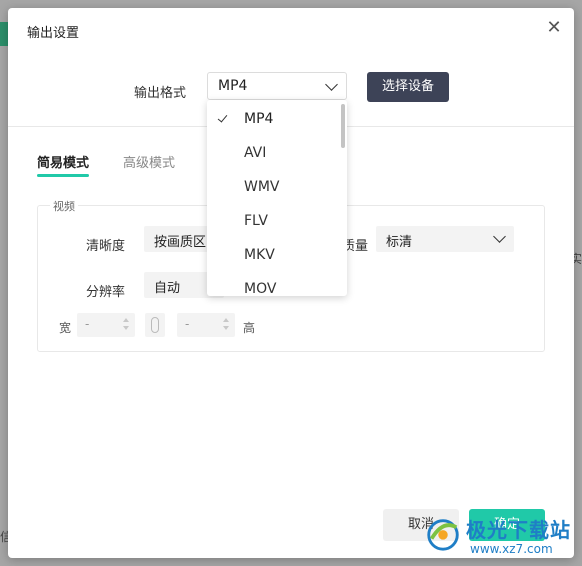  What do you see at coordinates (167, 288) in the screenshot?
I see `resolution-value: 自动` at bounding box center [167, 288].